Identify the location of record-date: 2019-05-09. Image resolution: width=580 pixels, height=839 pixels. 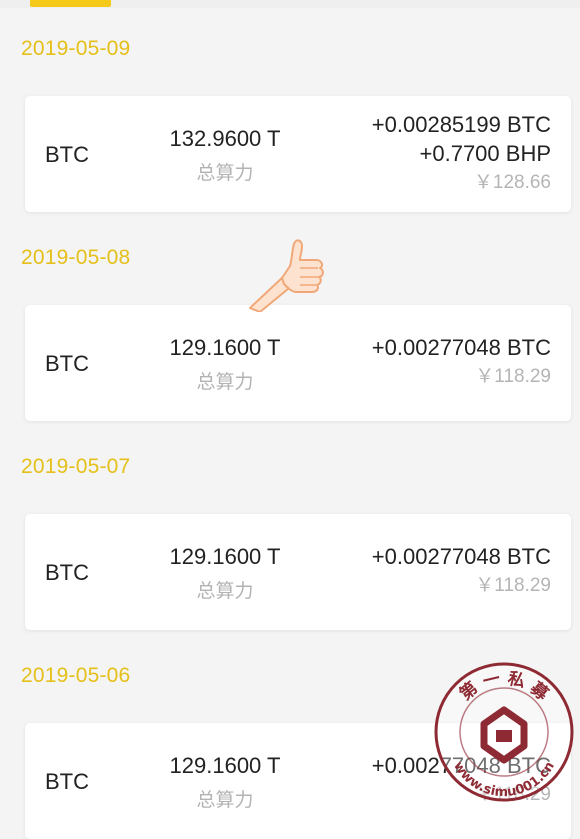
(76, 48).